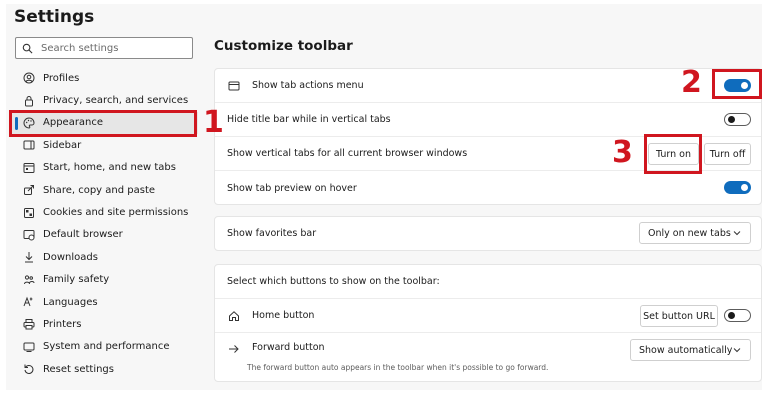 This screenshot has height=394, width=768. Describe the element at coordinates (283, 315) in the screenshot. I see `home-button-label: Home button` at that location.